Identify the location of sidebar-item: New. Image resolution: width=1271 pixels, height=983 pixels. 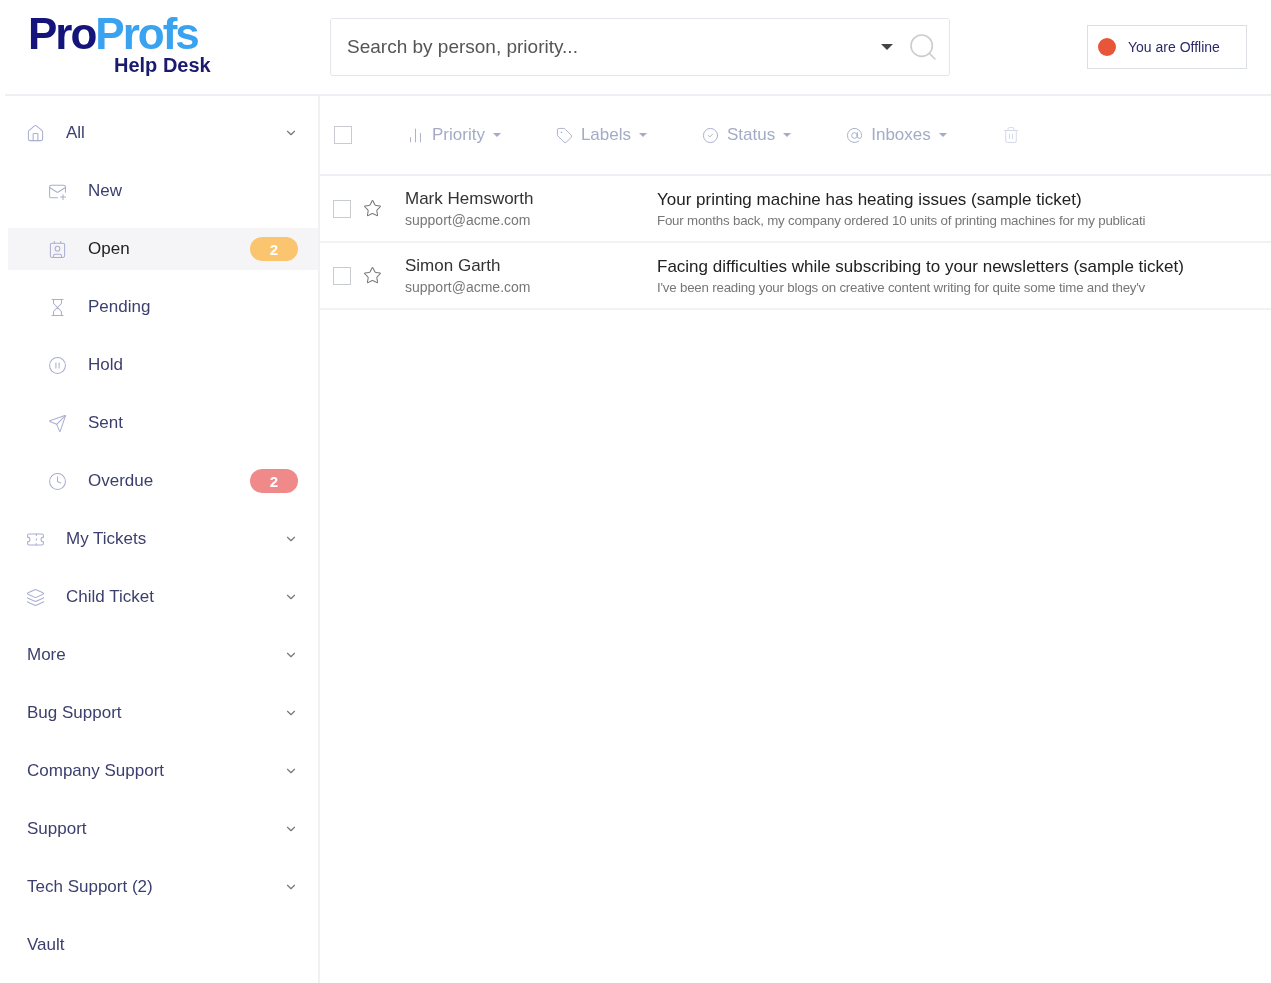
(163, 191).